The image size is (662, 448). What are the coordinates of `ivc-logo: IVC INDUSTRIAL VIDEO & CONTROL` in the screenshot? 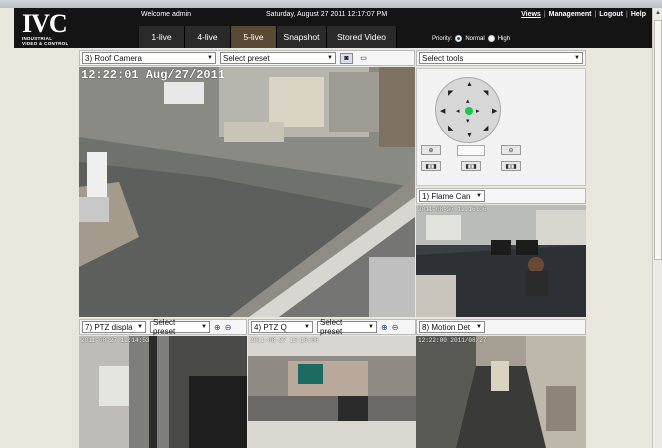 It's located at (52, 28).